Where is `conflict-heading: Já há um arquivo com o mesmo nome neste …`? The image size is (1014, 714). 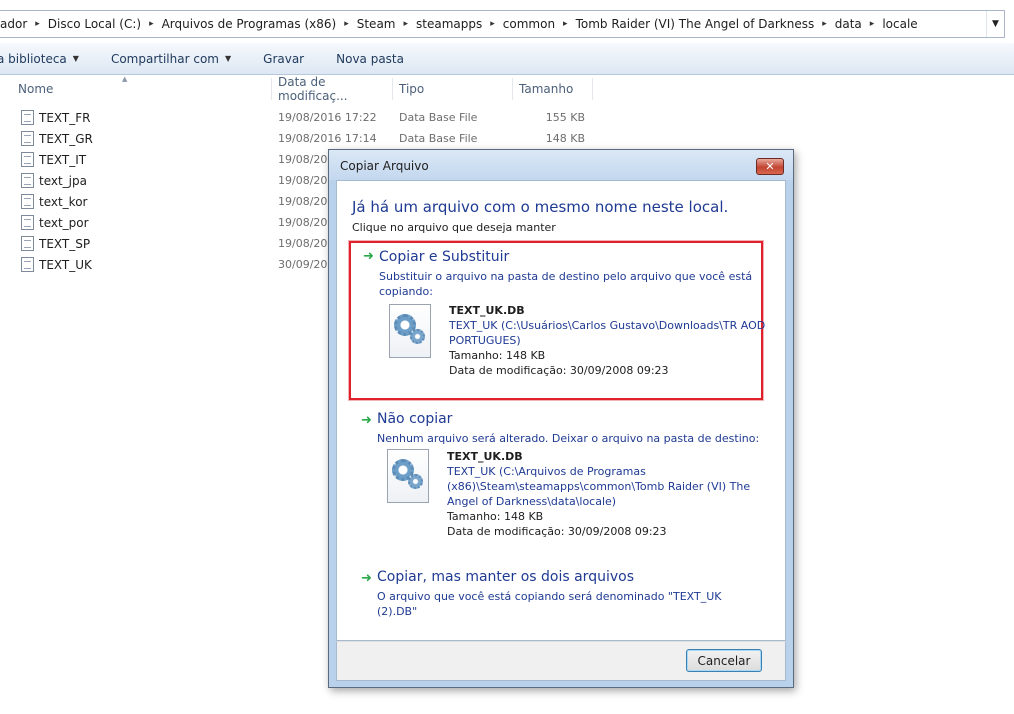
conflict-heading: Já há um arquivo com o mesmo nome neste … is located at coordinates (540, 207).